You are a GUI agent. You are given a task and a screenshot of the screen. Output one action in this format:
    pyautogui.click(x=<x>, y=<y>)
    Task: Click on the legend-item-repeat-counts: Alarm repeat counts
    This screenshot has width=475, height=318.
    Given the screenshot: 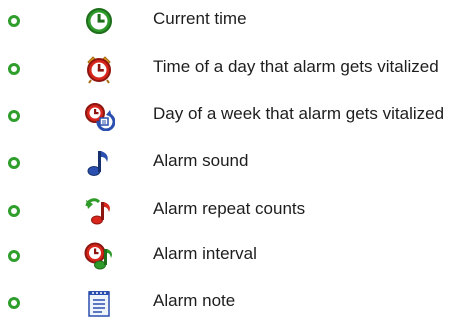 What is the action you would take?
    pyautogui.click(x=237, y=211)
    